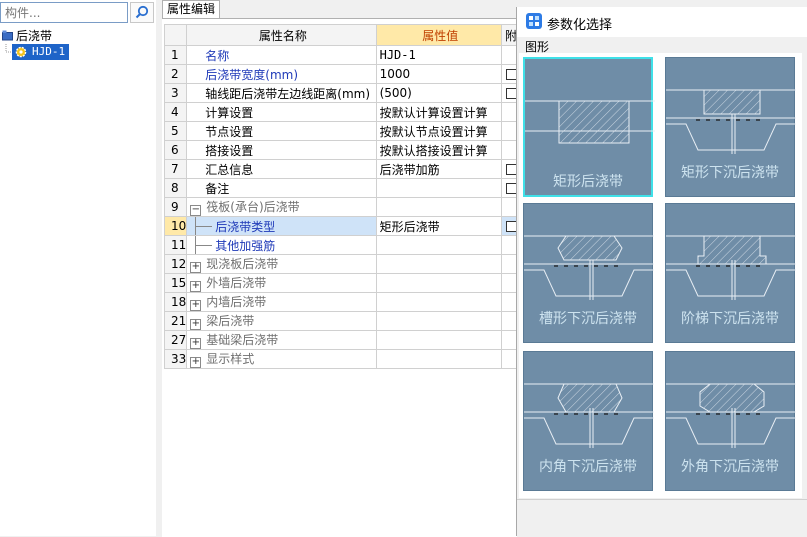 The width and height of the screenshot is (807, 537). I want to click on search-input, so click(64, 12).